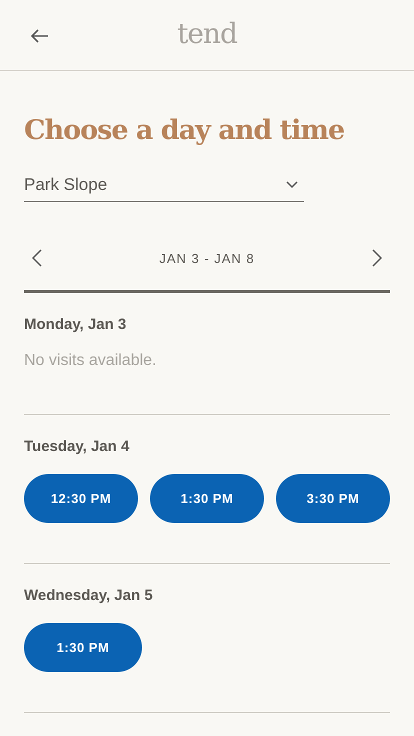 This screenshot has width=414, height=736. I want to click on day-heading: Tuesday, Jan 4, so click(77, 447).